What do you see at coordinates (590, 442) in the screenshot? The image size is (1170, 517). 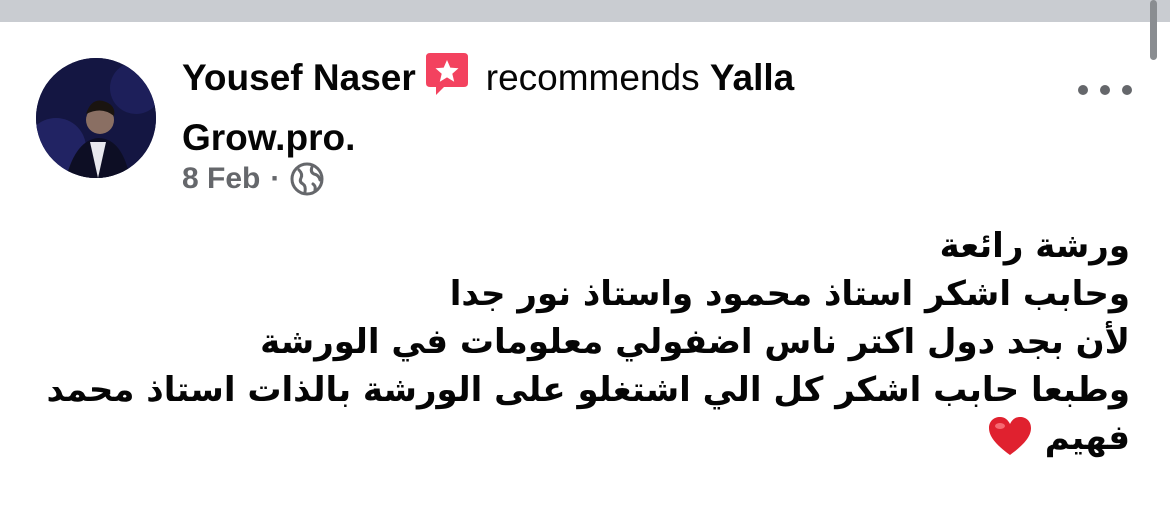 I see `body-line-last: فهيم` at bounding box center [590, 442].